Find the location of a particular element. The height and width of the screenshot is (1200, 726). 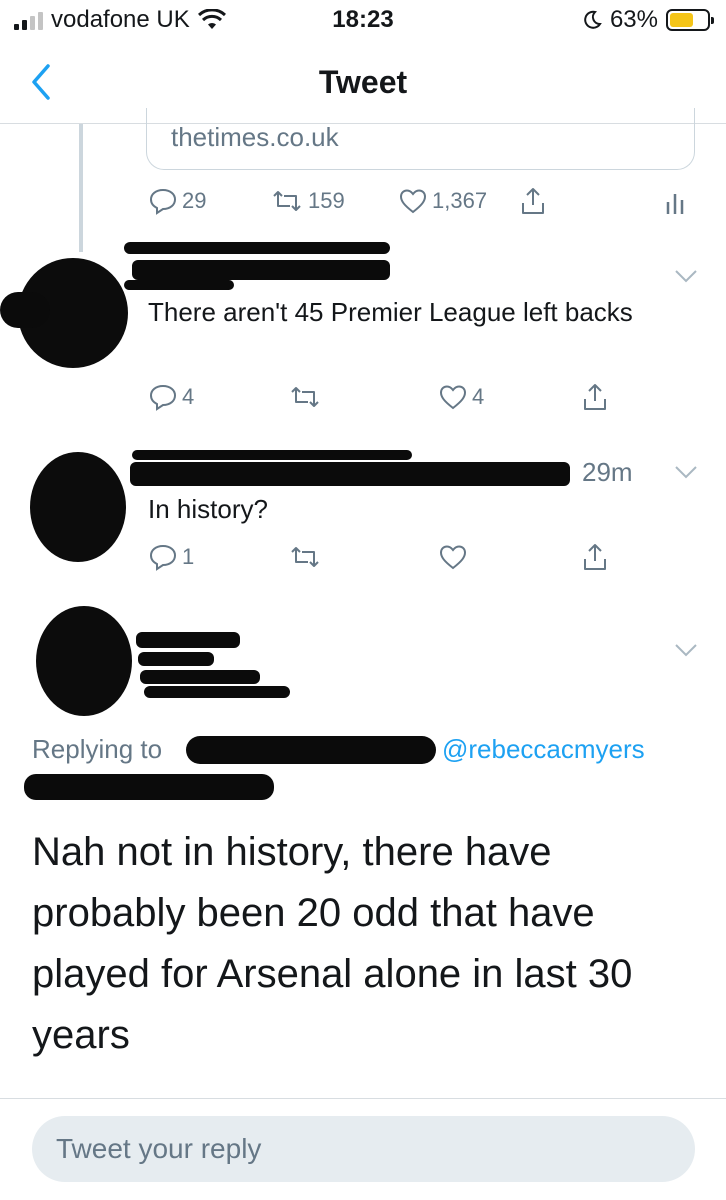

divider is located at coordinates (363, 1098).